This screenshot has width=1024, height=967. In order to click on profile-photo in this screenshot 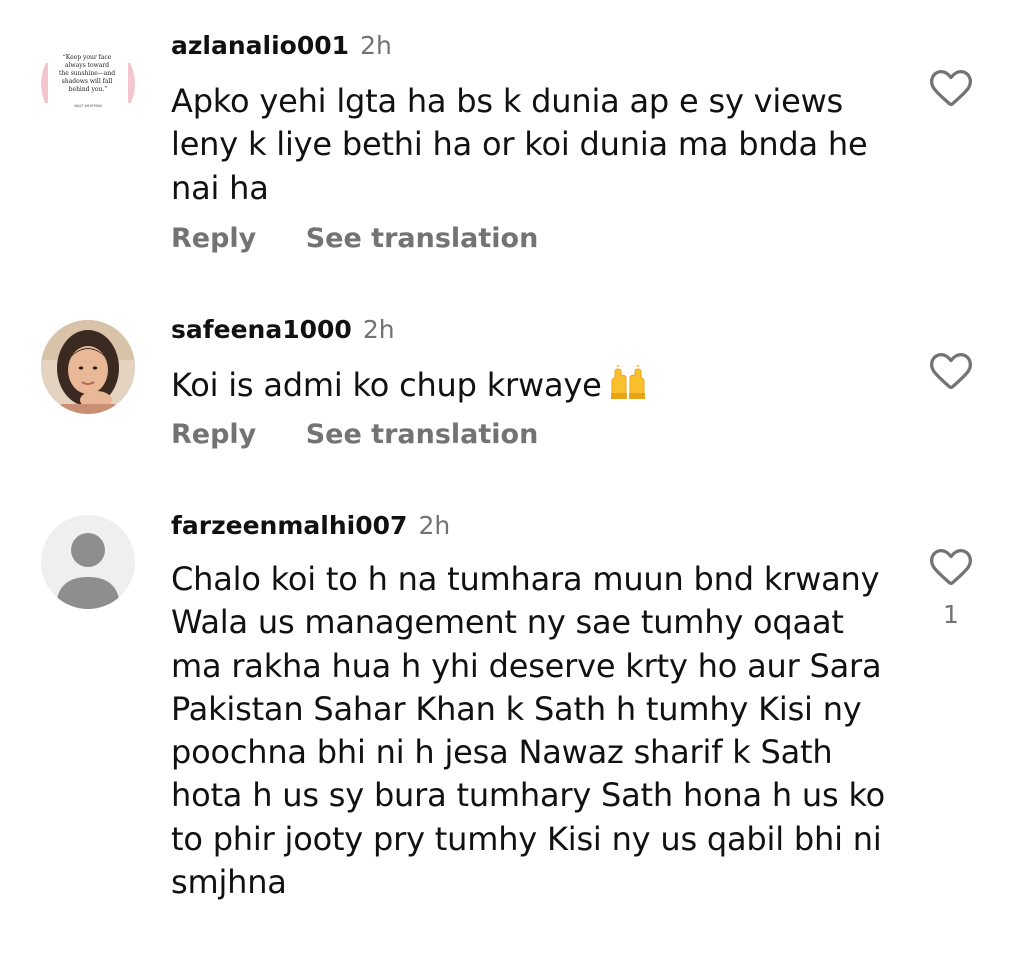, I will do `click(88, 367)`.